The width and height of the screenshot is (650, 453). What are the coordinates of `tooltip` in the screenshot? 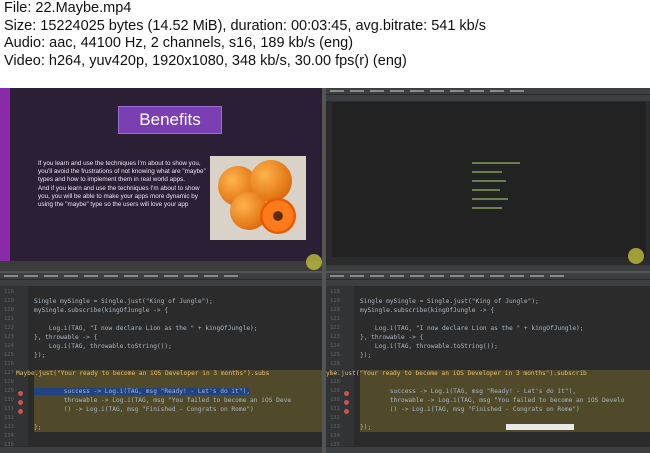 It's located at (540, 427).